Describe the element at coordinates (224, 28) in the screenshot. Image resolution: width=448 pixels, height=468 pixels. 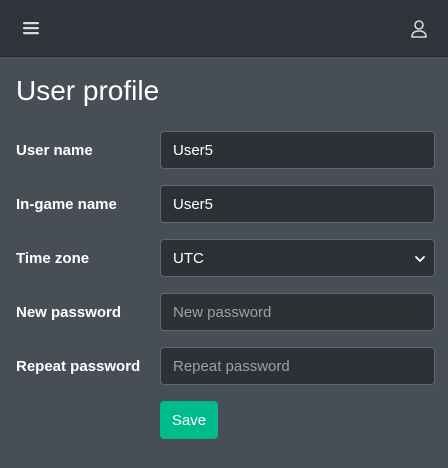
I see `top-navbar` at that location.